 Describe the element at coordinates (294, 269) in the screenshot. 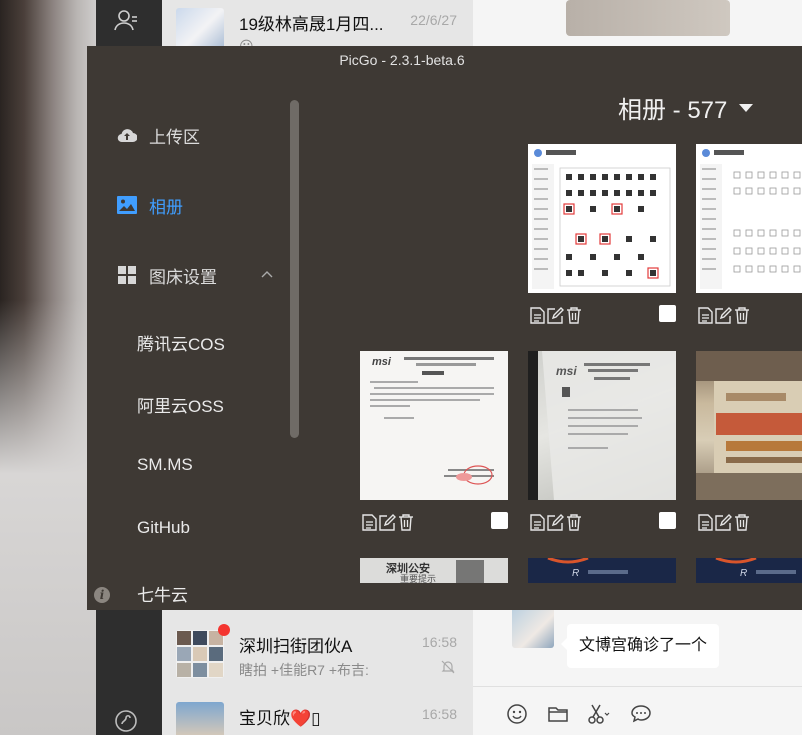

I see `nav-scrollbar` at that location.